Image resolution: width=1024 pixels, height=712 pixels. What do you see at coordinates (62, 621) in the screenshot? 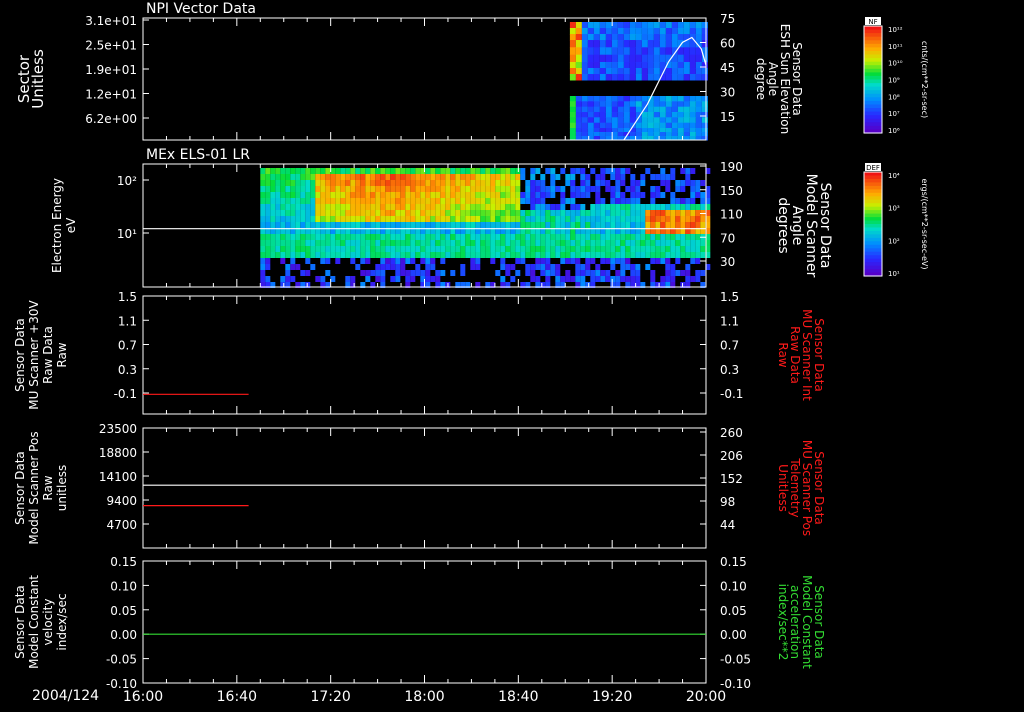
I see `y-axis-label-line: index/sec` at bounding box center [62, 621].